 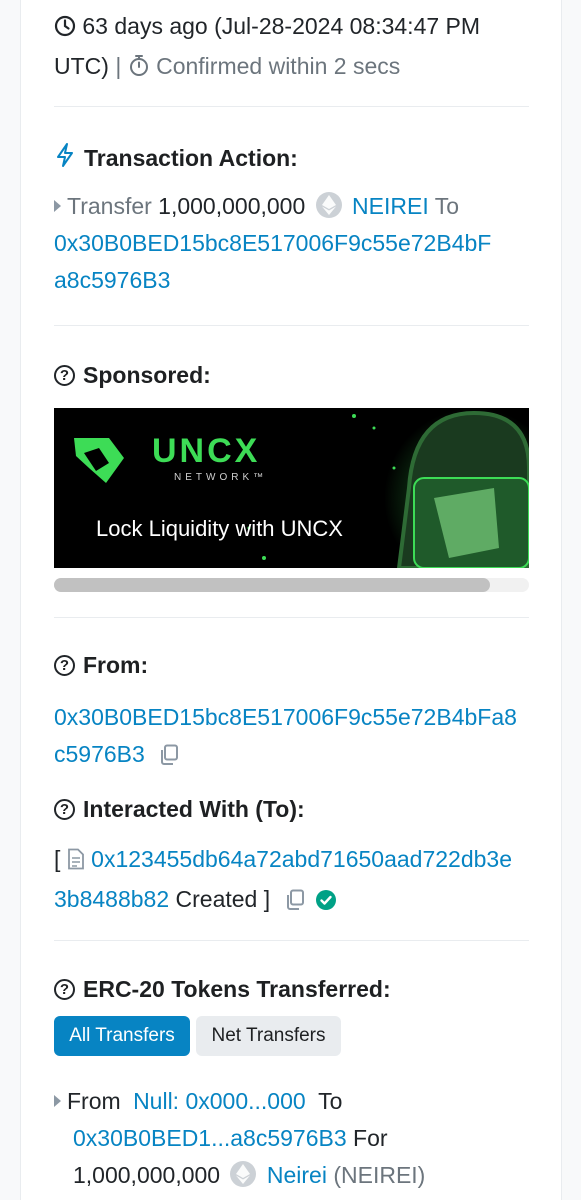 What do you see at coordinates (191, 157) in the screenshot?
I see `transaction-action-label: Transaction Action:` at bounding box center [191, 157].